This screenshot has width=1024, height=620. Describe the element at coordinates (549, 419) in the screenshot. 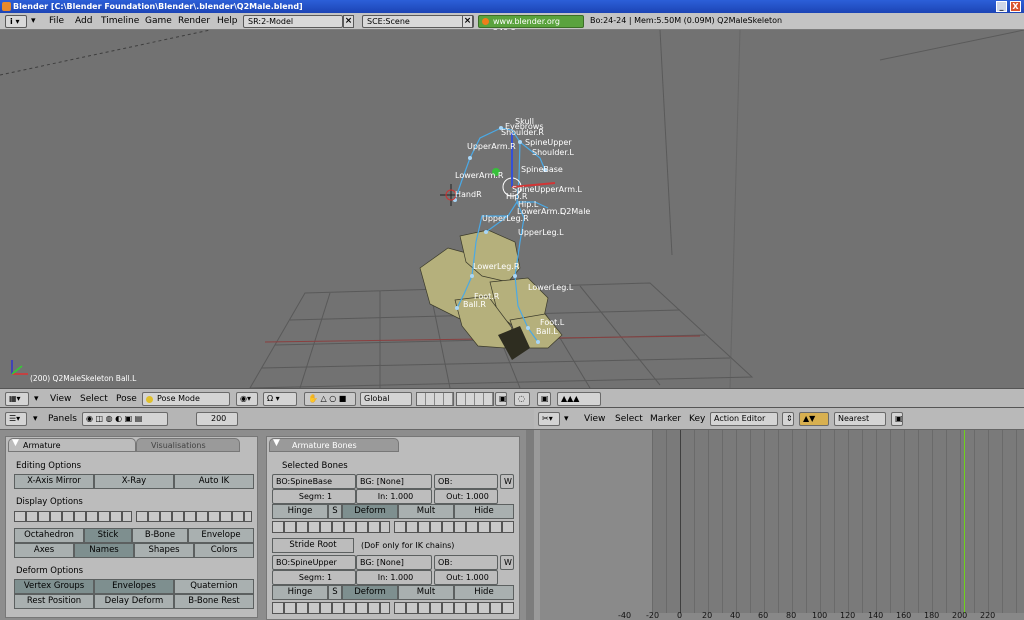

I see `editor-type-icon: ✂▾` at that location.